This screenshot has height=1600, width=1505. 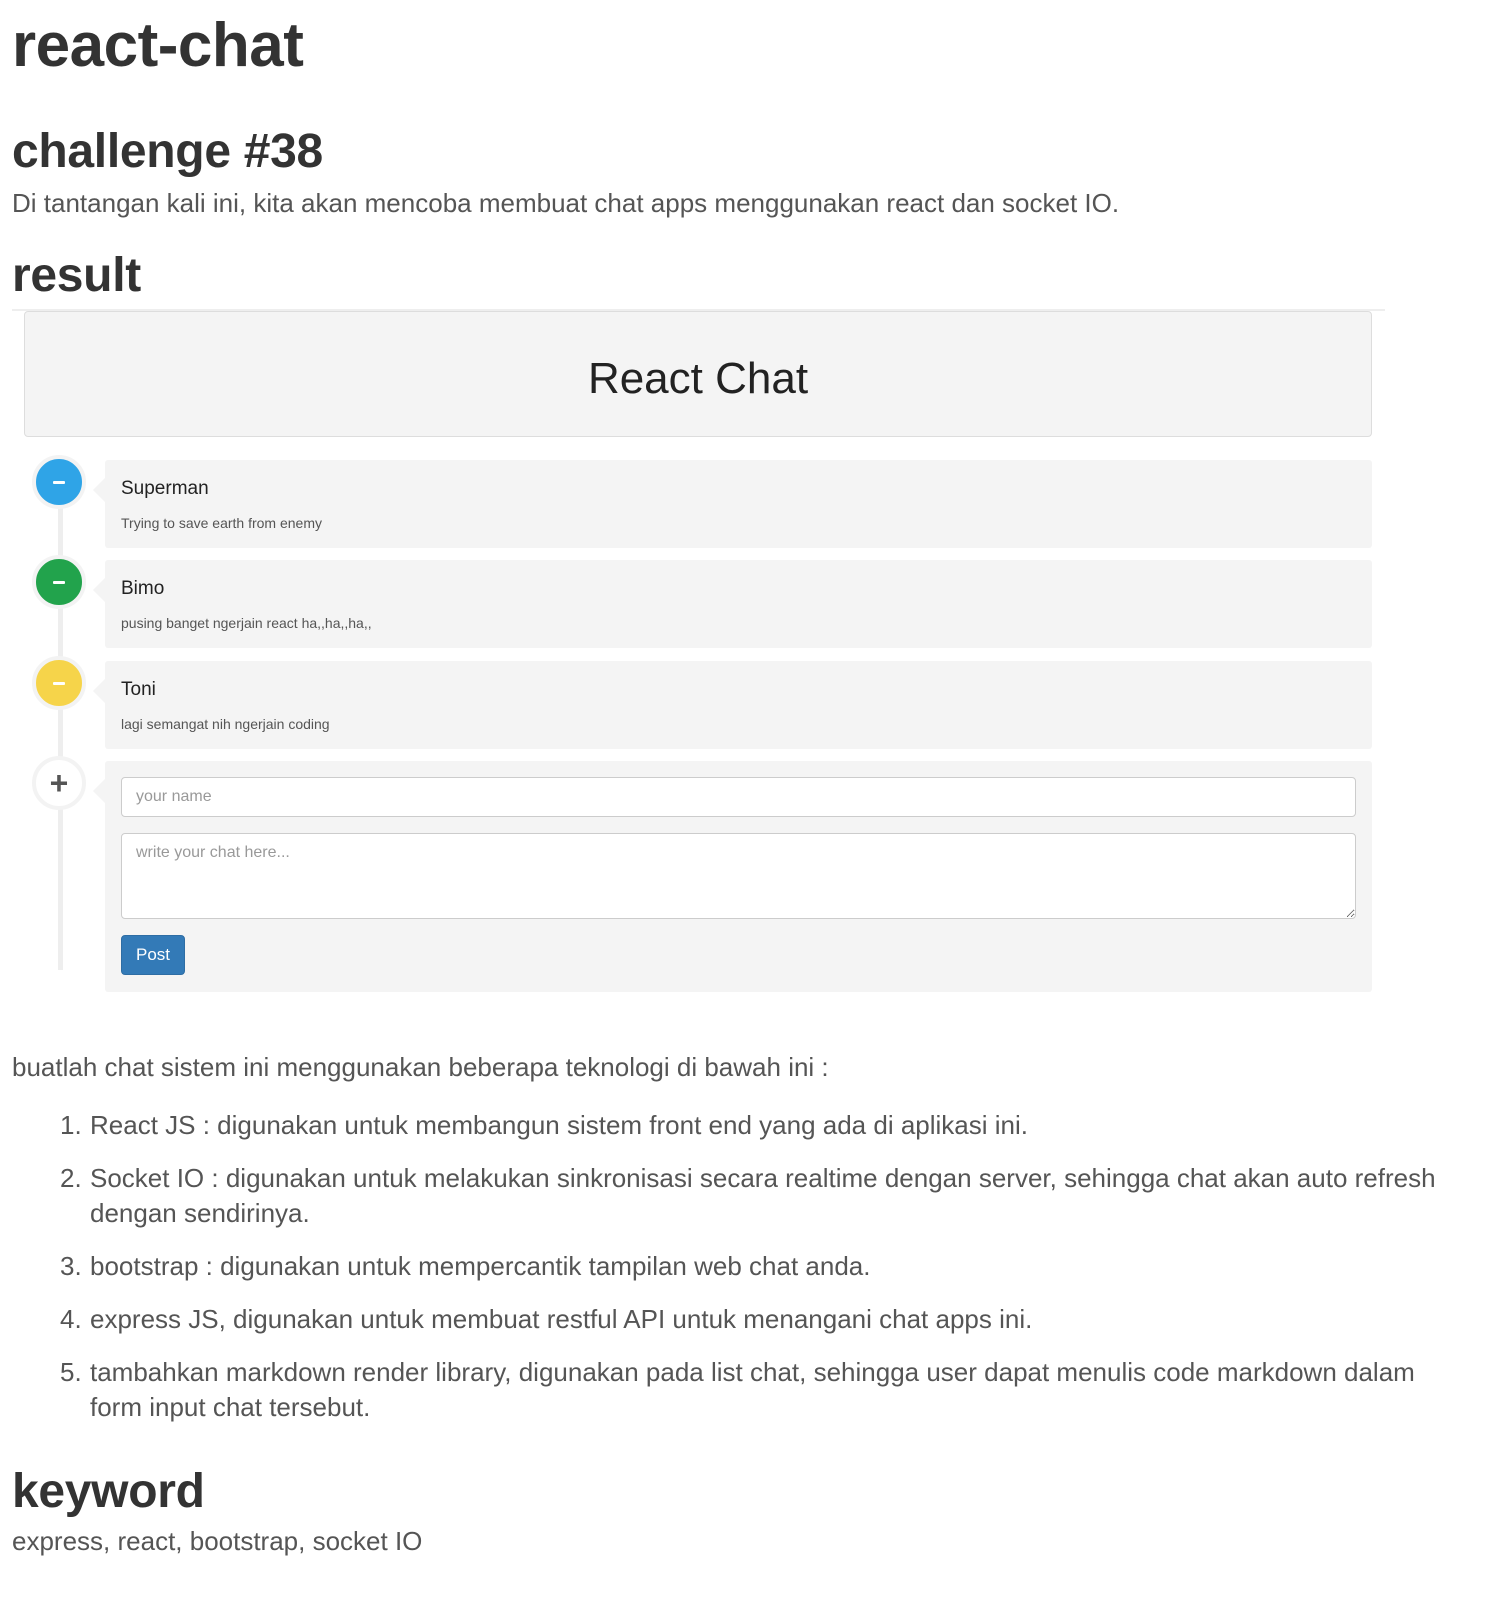 I want to click on timeline-line, so click(x=60, y=720).